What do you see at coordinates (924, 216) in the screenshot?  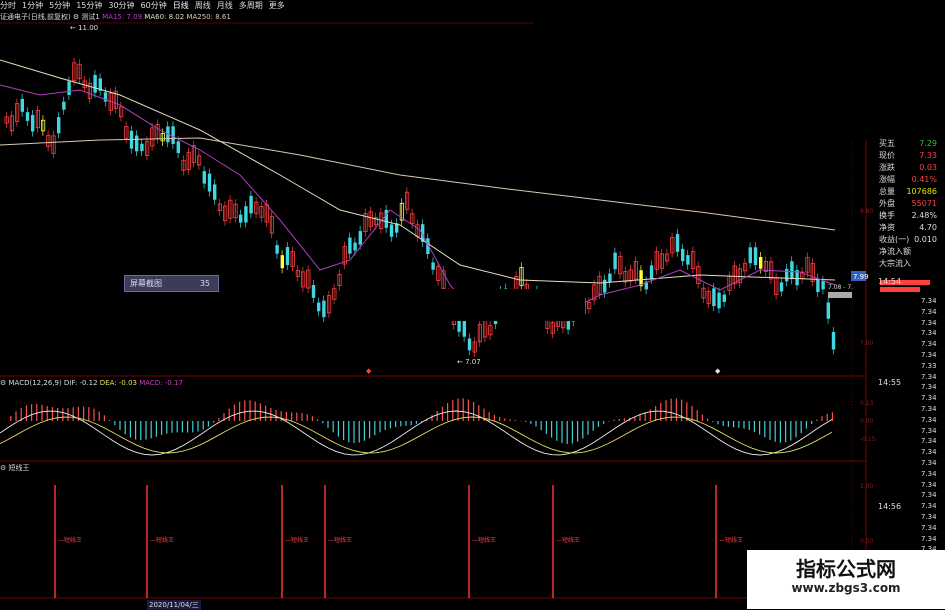 I see `quote-value: 2.48%` at bounding box center [924, 216].